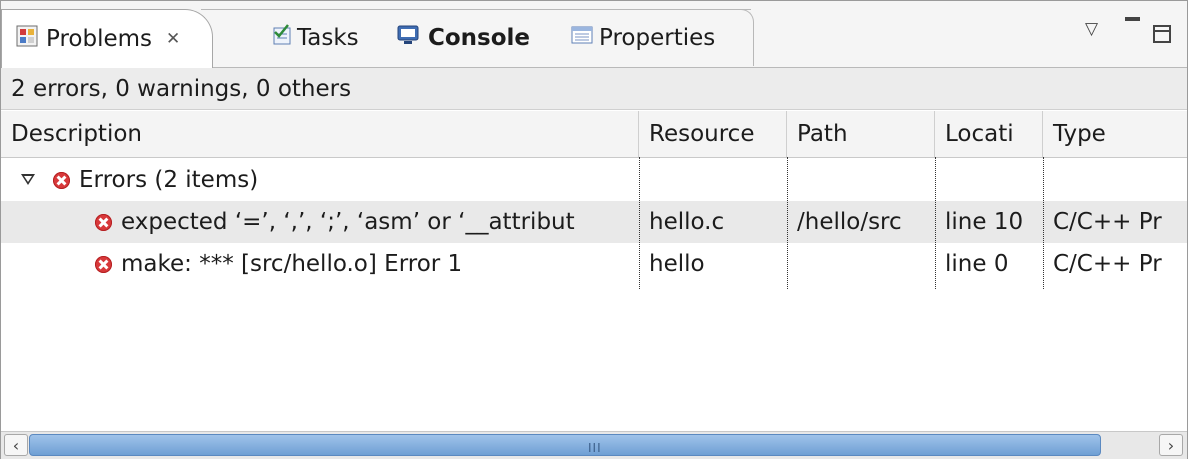 The image size is (1188, 459). I want to click on group-label: Errors (2 items), so click(169, 180).